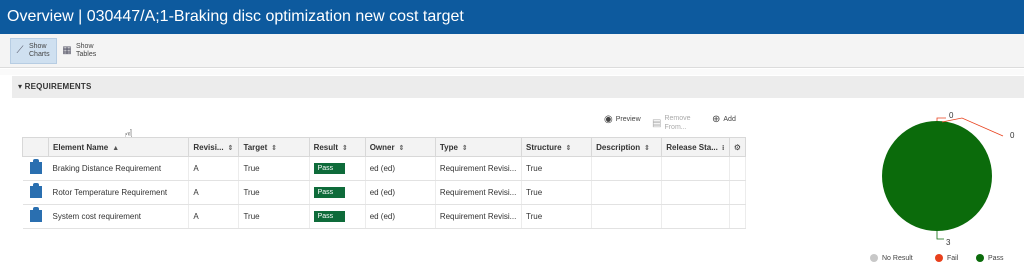 Image resolution: width=1024 pixels, height=270 pixels. Describe the element at coordinates (953, 258) in the screenshot. I see `legend-label: Fail` at that location.